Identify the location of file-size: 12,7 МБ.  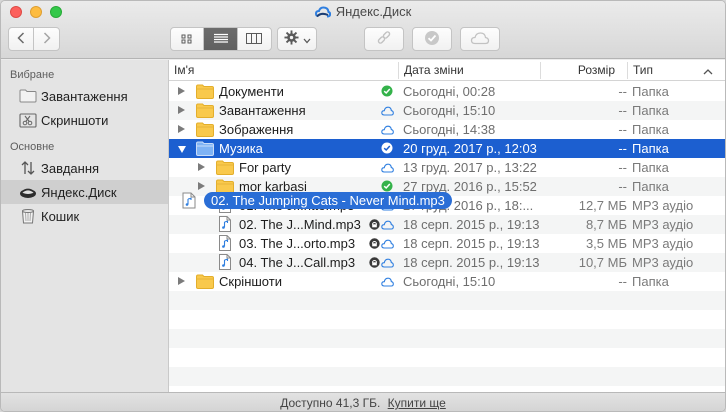
(602, 205).